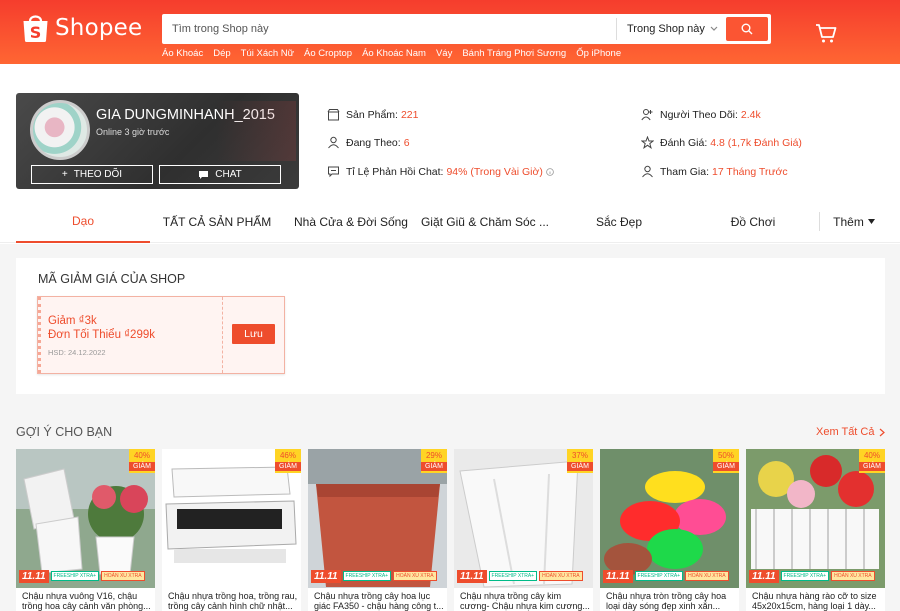  I want to click on search-scope-label: Trong Shop này, so click(666, 29).